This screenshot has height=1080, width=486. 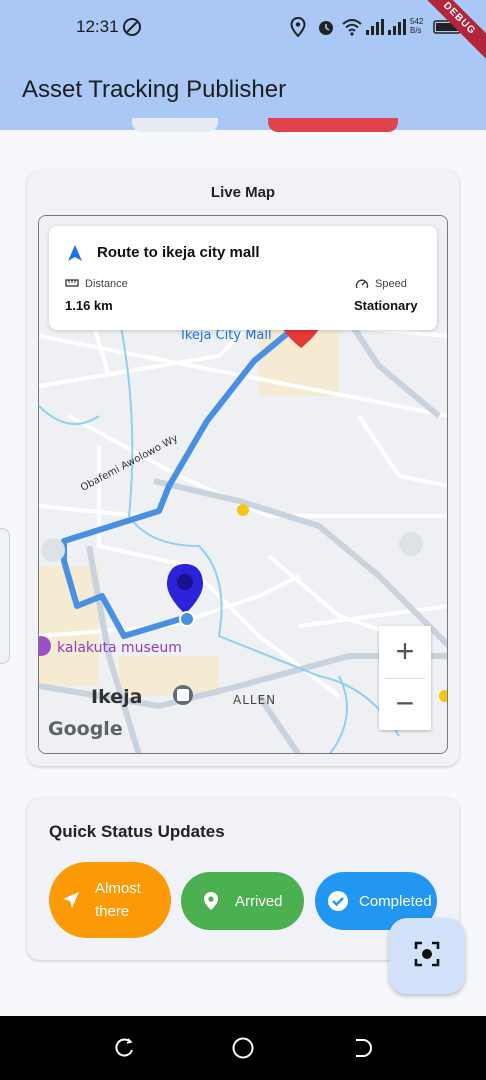 What do you see at coordinates (89, 305) in the screenshot?
I see `distance-value: 1.16 km` at bounding box center [89, 305].